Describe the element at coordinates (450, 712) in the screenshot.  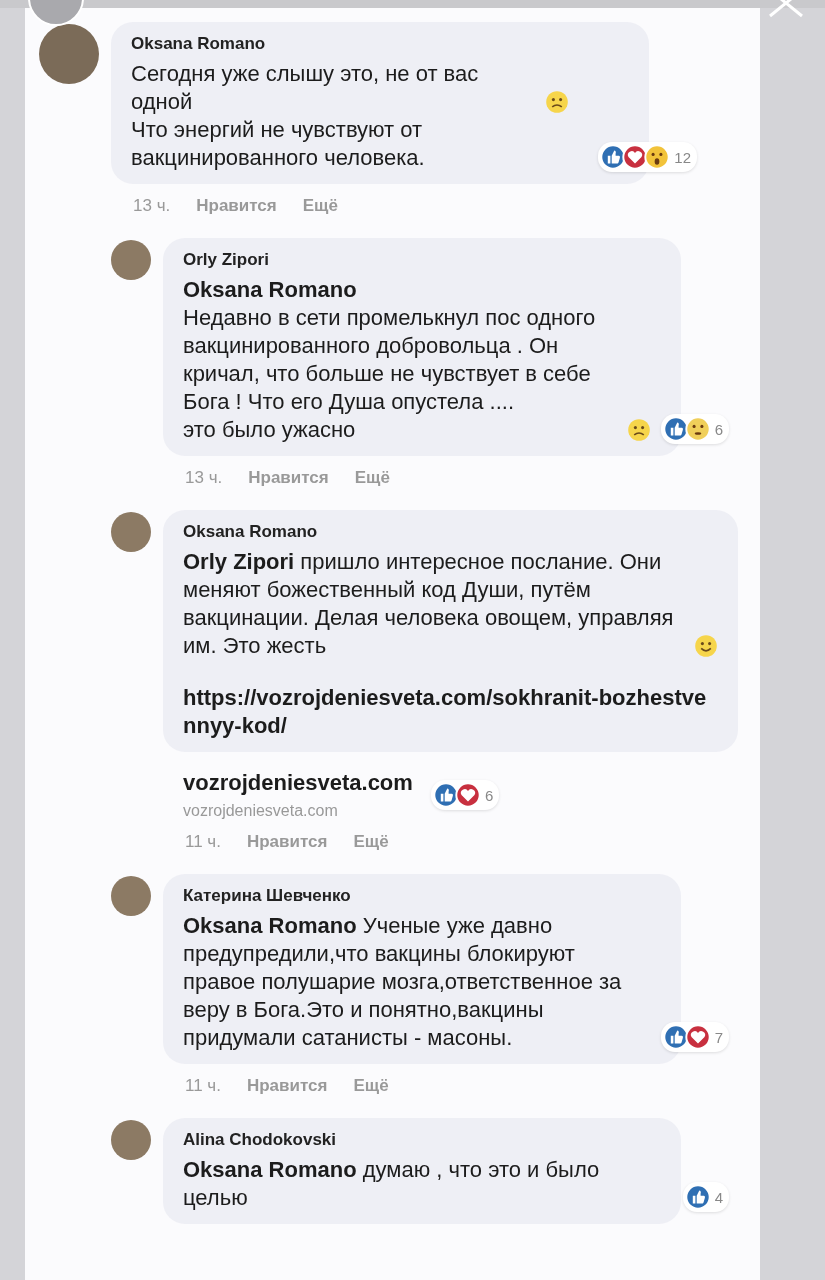
I see `link: https://vozrojdeniesveta.com/sokhranit-bozhestvennyy-kod/` at that location.